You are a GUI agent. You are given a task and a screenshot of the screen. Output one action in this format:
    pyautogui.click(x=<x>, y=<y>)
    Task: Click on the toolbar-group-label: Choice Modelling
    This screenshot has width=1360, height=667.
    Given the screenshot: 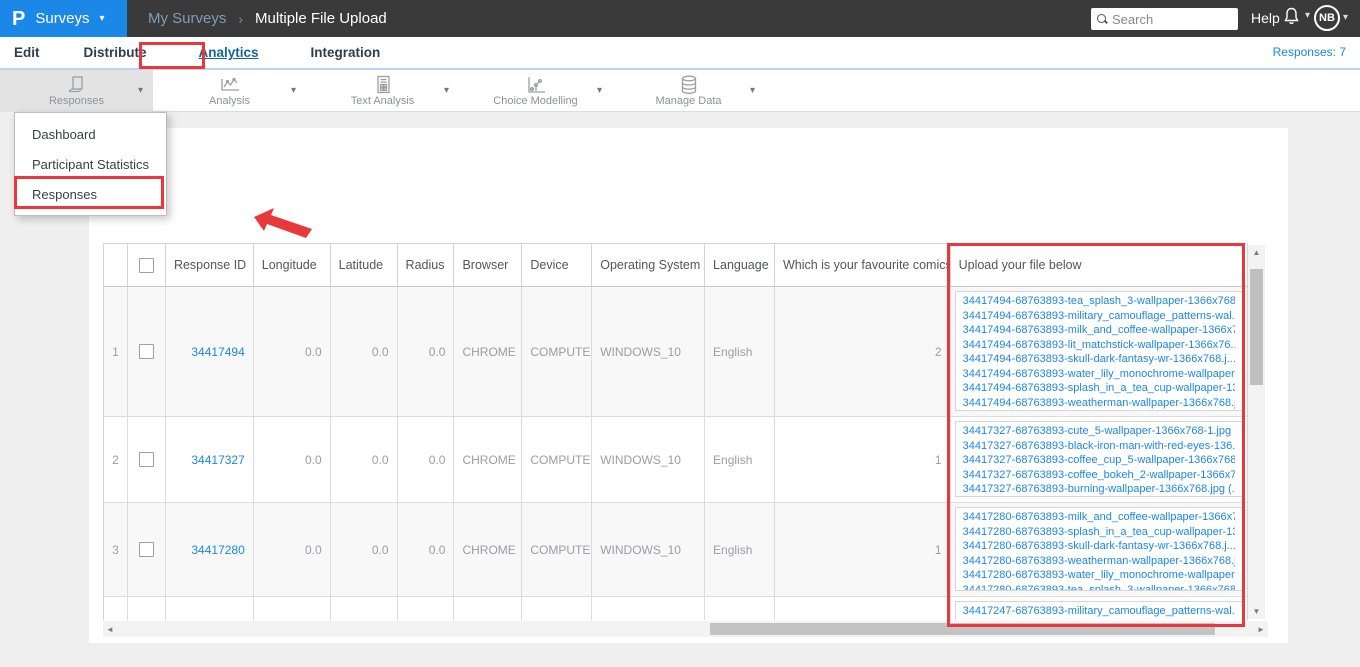 What is the action you would take?
    pyautogui.click(x=535, y=101)
    